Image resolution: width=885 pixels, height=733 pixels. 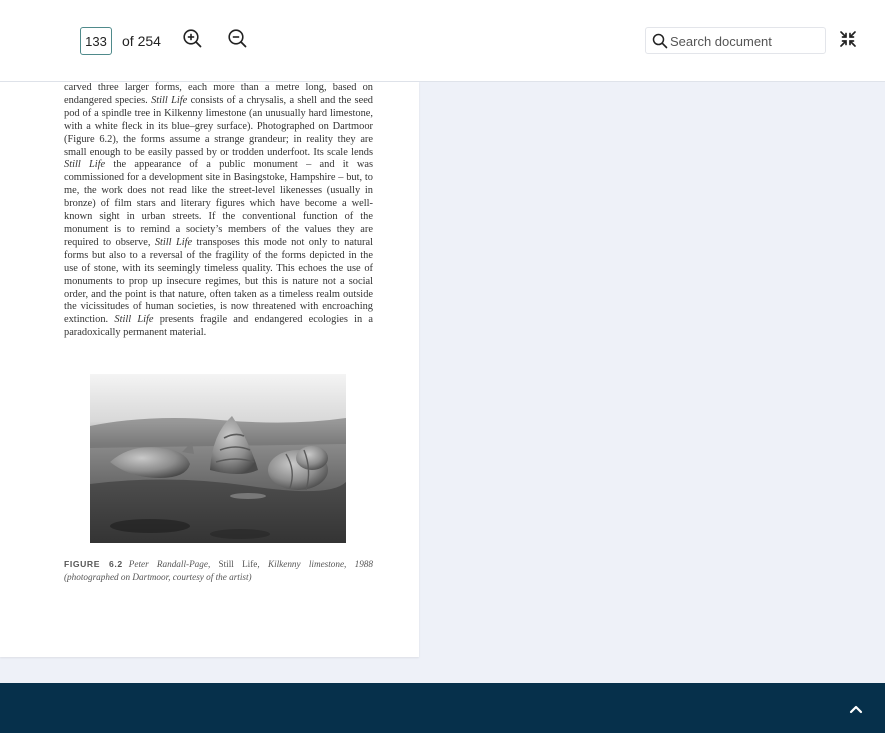 What do you see at coordinates (192, 38) in the screenshot?
I see `zoom-in-icon` at bounding box center [192, 38].